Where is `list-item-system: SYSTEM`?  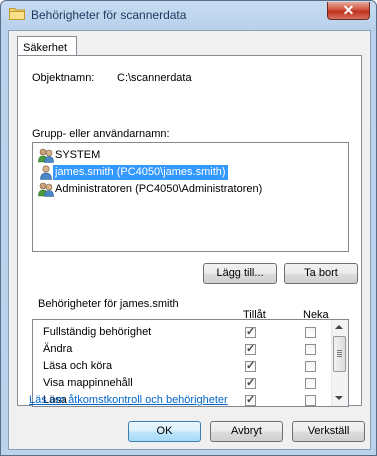 list-item-system: SYSTEM is located at coordinates (190, 155).